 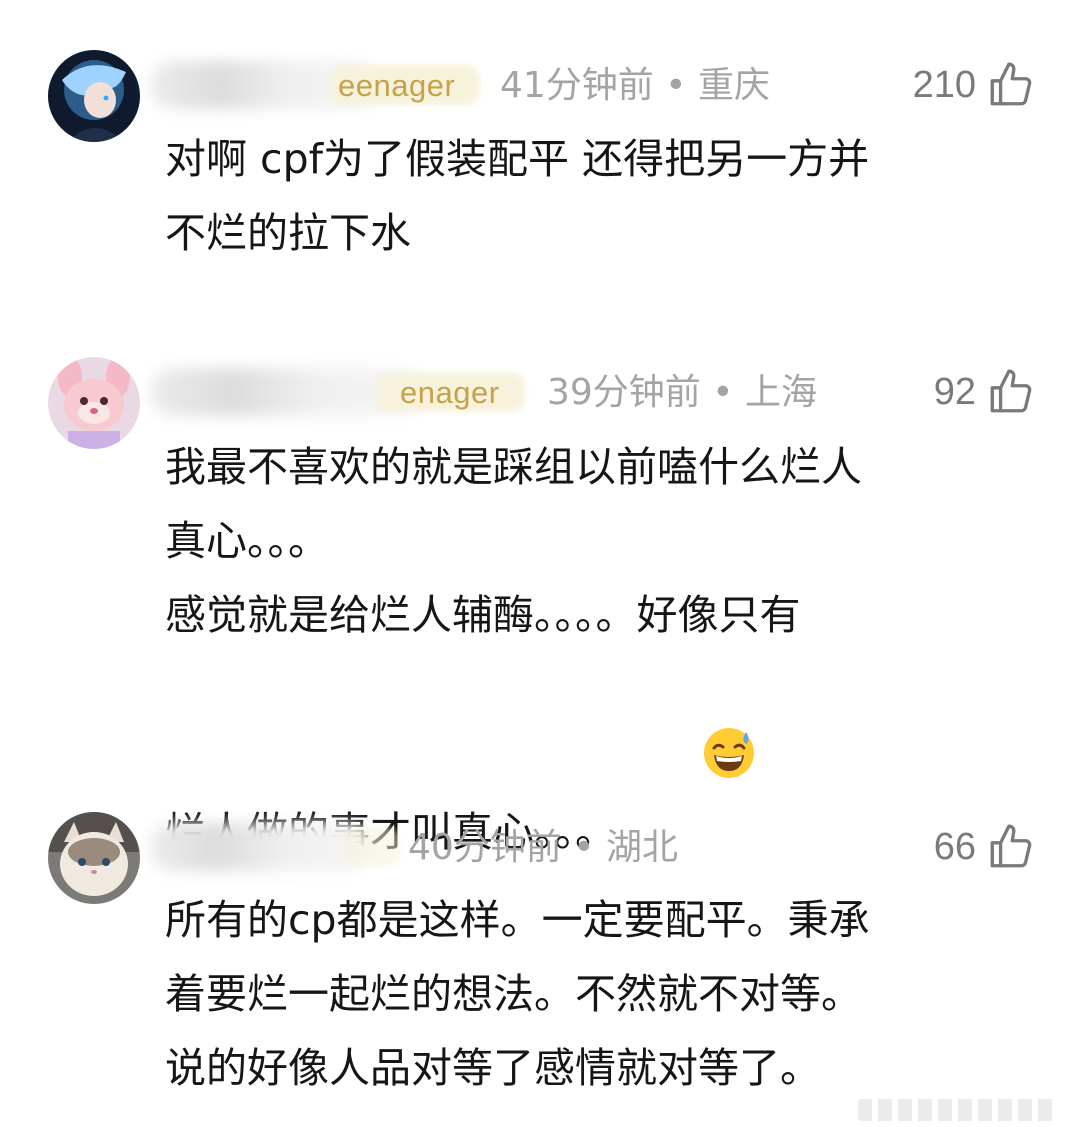 I want to click on comment-meta: eenager 41分钟前 • 重庆 210, so click(x=593, y=85).